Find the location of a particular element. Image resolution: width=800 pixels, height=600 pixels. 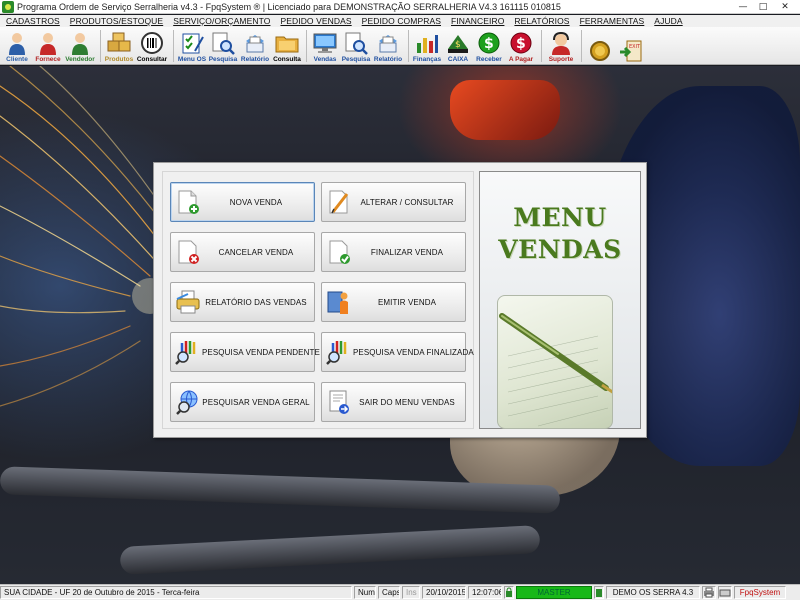

toolbar-receber-button: $ Receber is located at coordinates (489, 46).